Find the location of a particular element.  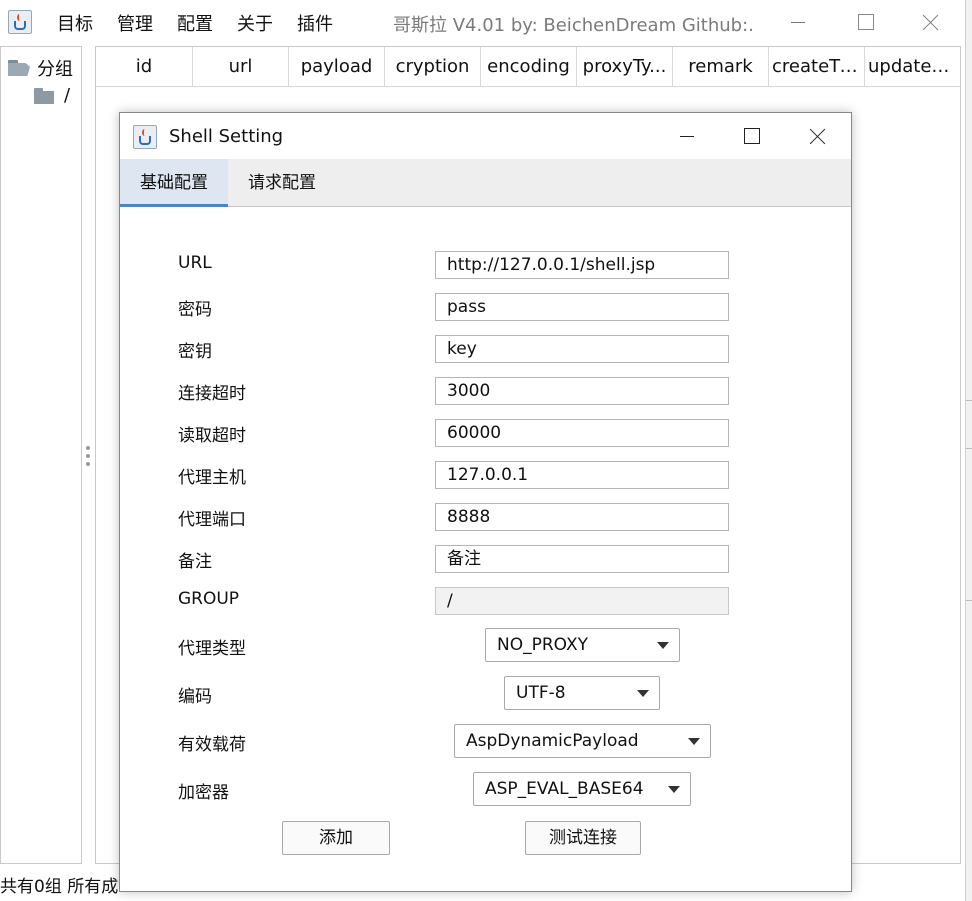

background-window-edge is located at coordinates (968, 450).